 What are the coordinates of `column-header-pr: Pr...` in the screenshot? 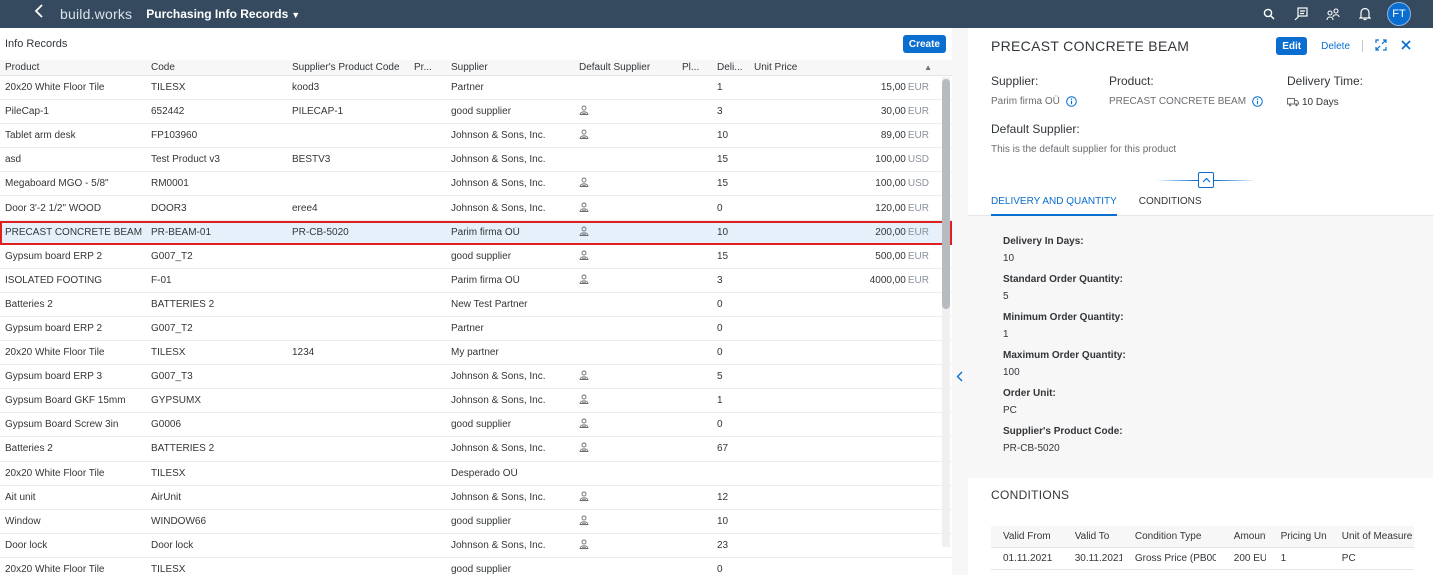 It's located at (429, 67).